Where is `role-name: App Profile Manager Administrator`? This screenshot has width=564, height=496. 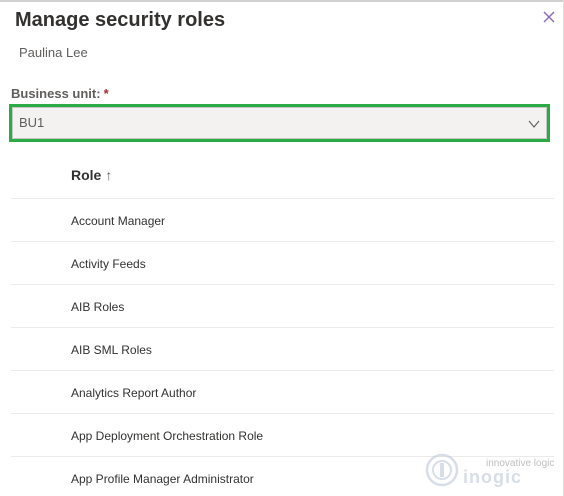
role-name: App Profile Manager Administrator is located at coordinates (162, 479).